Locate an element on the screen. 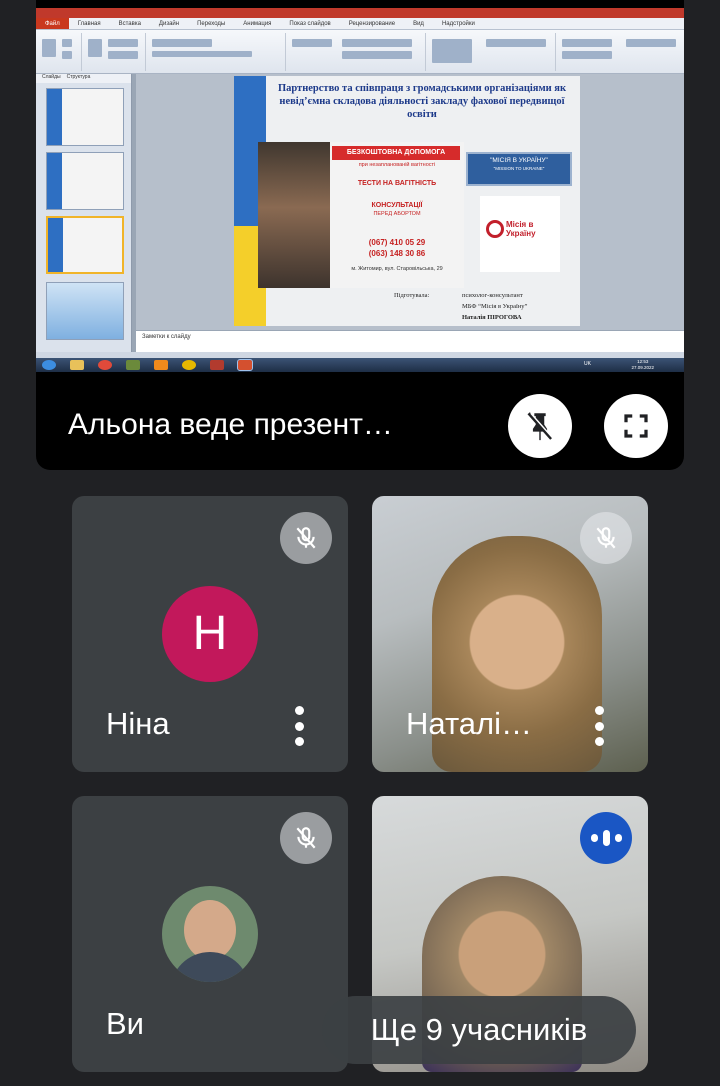 Image resolution: width=720 pixels, height=1086 pixels. poster-photo is located at coordinates (294, 215).